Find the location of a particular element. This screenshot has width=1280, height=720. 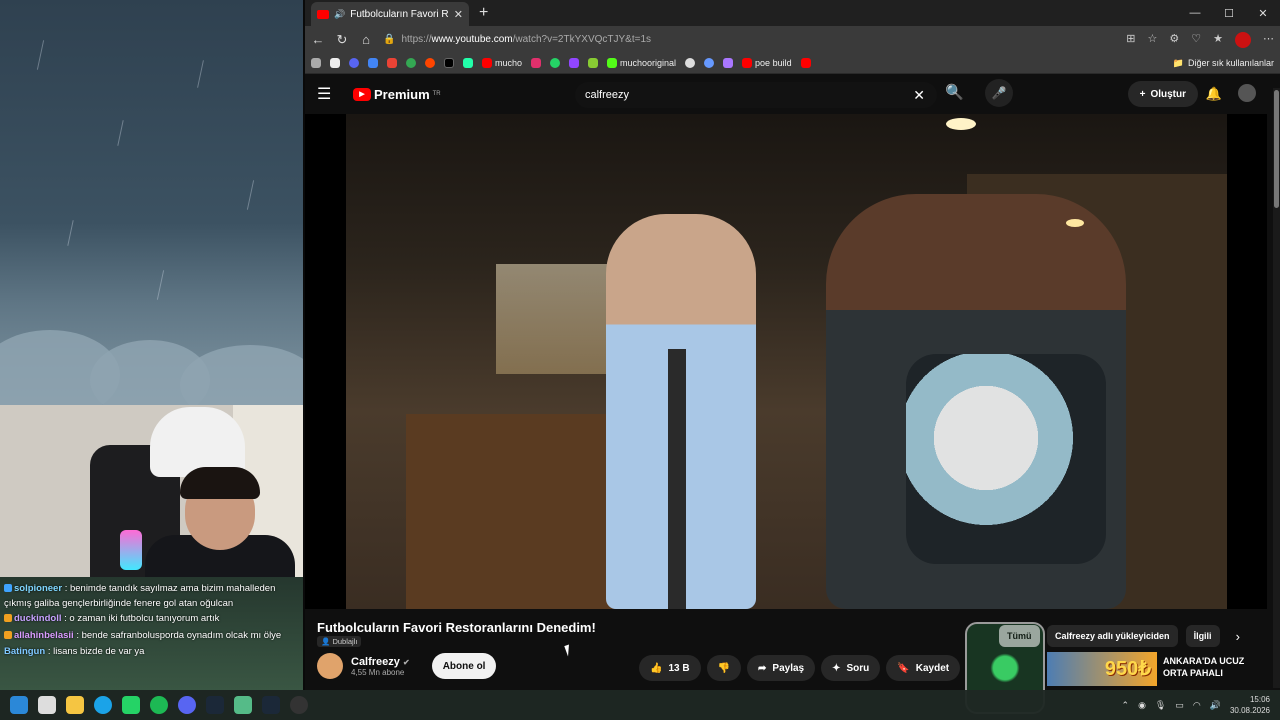

bookmark-openai-icon is located at coordinates (690, 63).